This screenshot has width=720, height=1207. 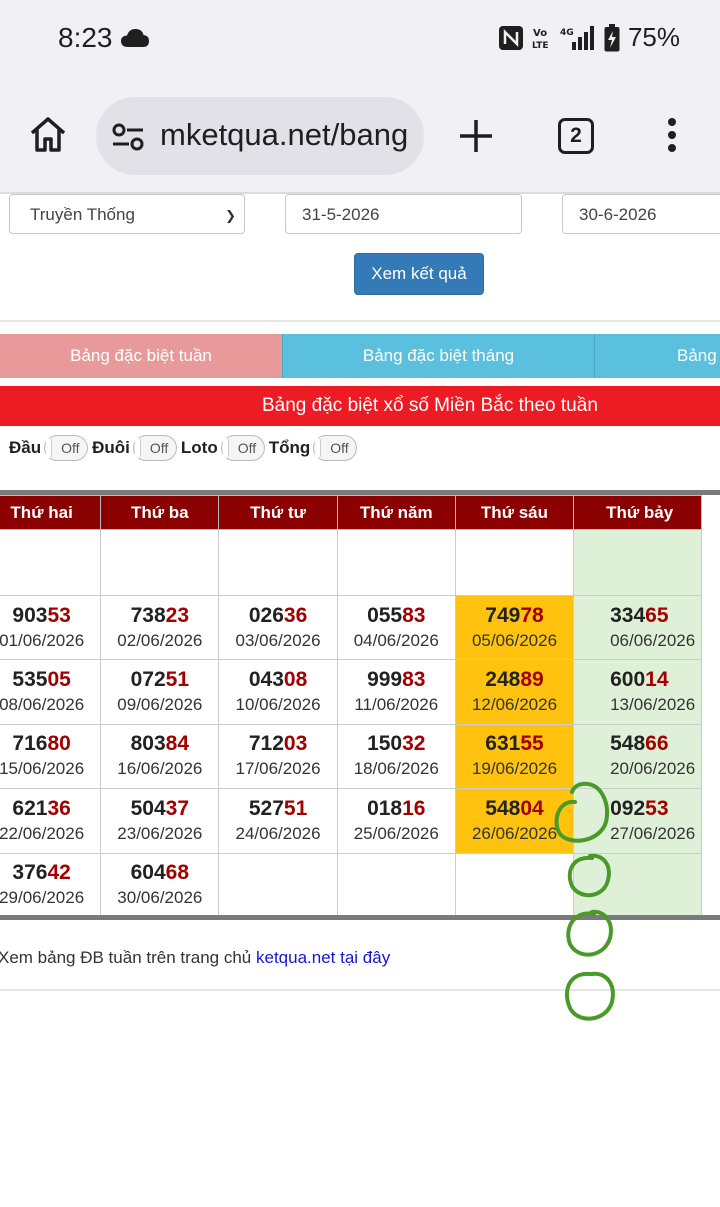 What do you see at coordinates (540, 46) in the screenshot?
I see `svg-text: LTE` at bounding box center [540, 46].